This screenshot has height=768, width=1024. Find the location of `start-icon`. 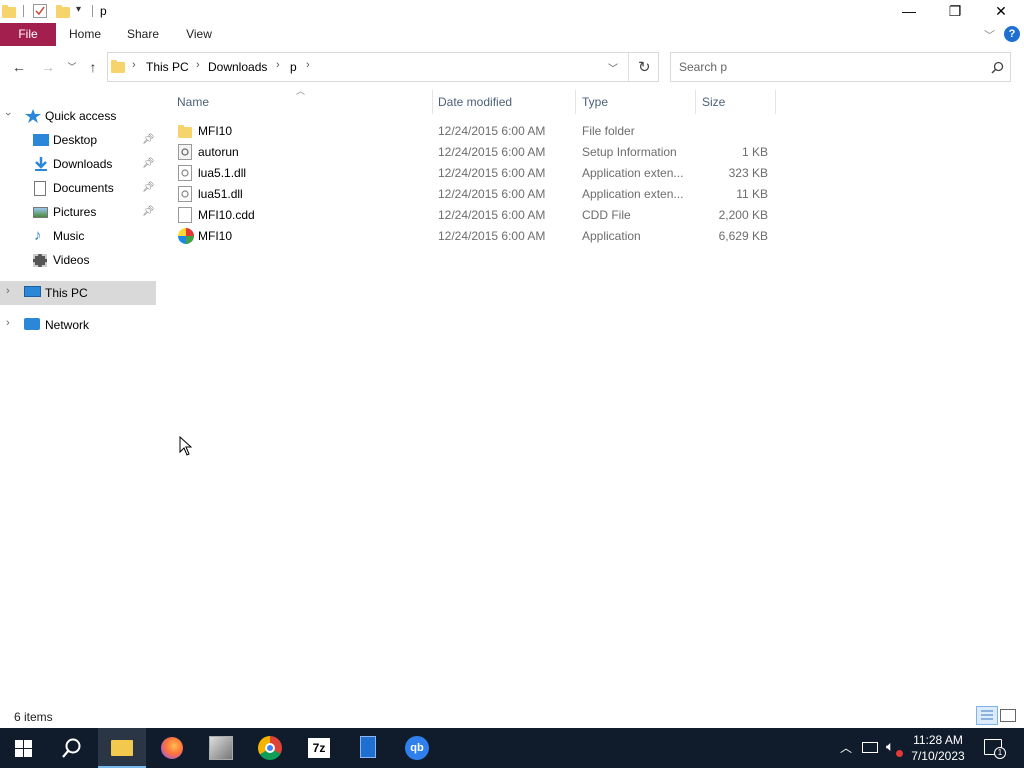

start-icon is located at coordinates (23, 748).